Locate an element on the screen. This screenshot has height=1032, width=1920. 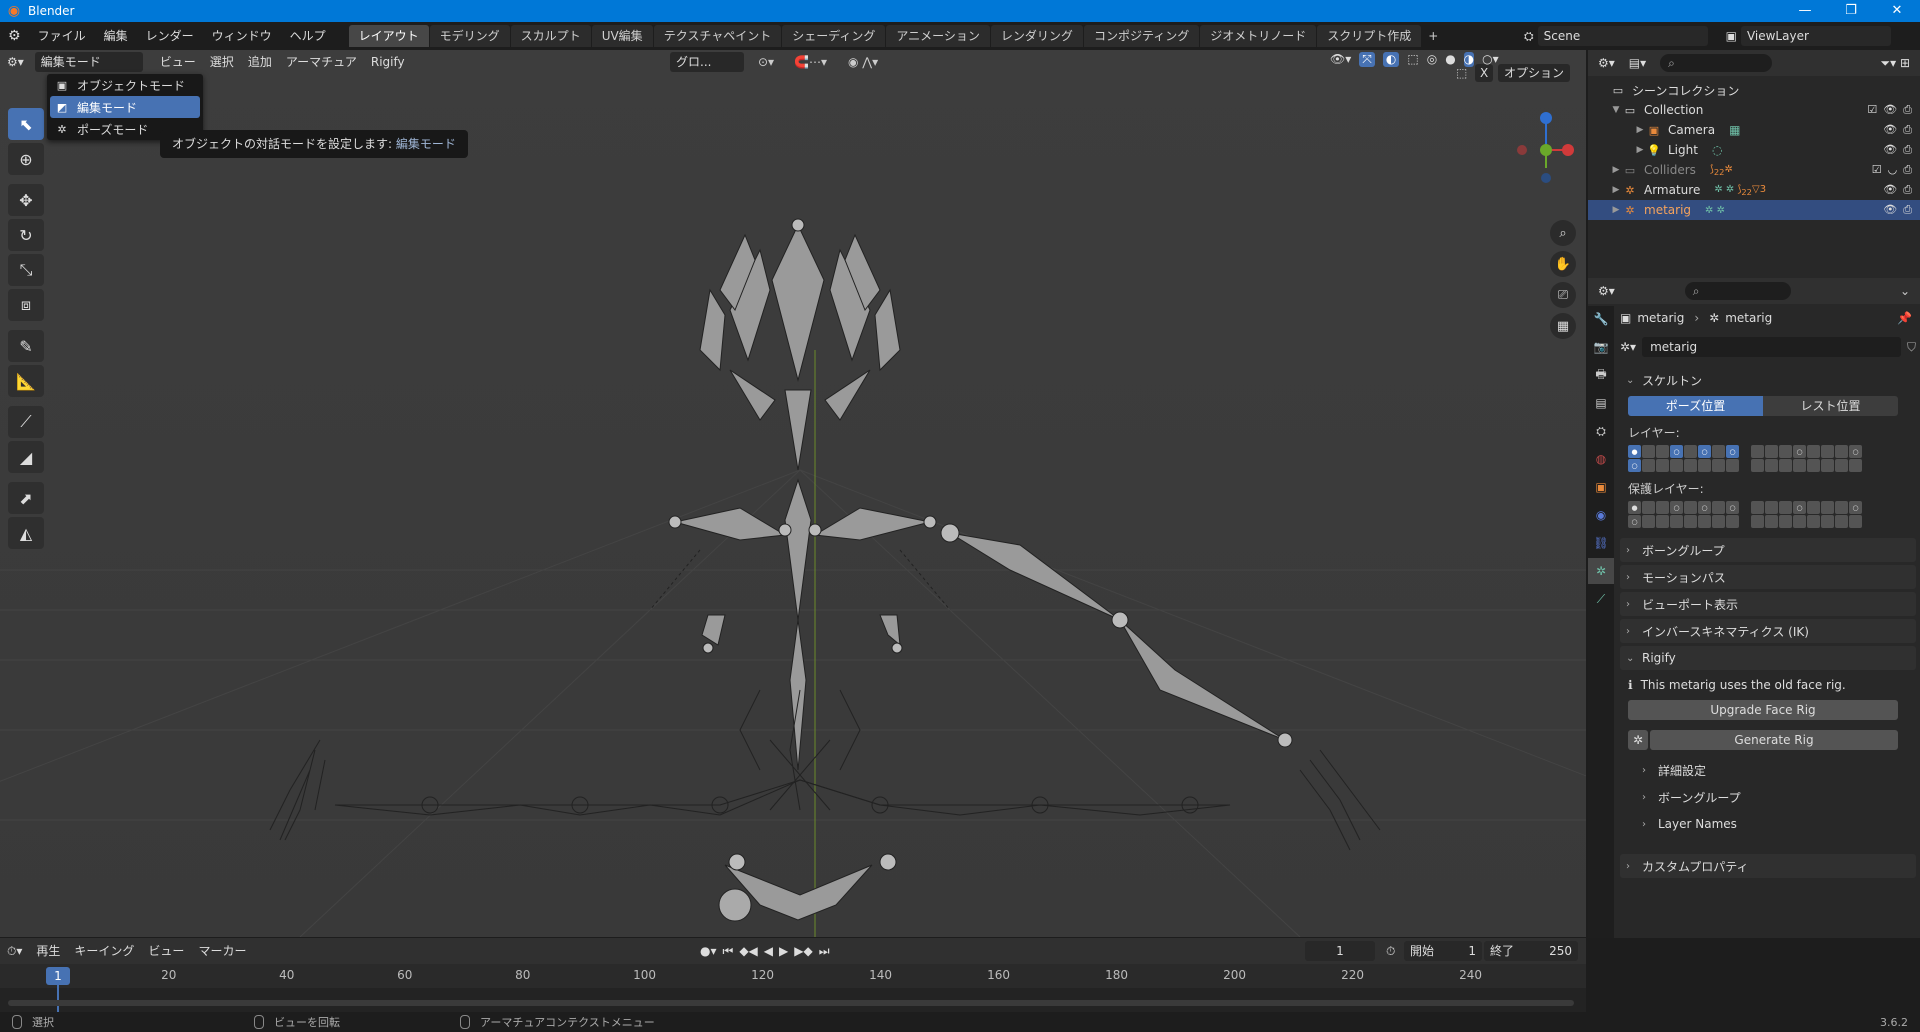
armature-data-tab-icon: ✲ is located at coordinates (1601, 571).